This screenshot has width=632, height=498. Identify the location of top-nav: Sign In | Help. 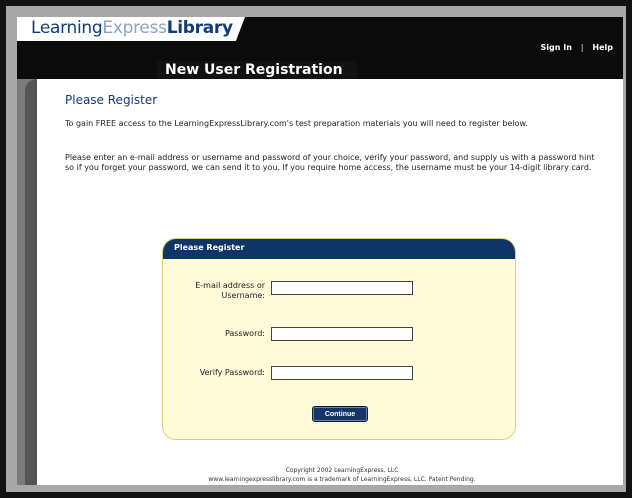
(574, 47).